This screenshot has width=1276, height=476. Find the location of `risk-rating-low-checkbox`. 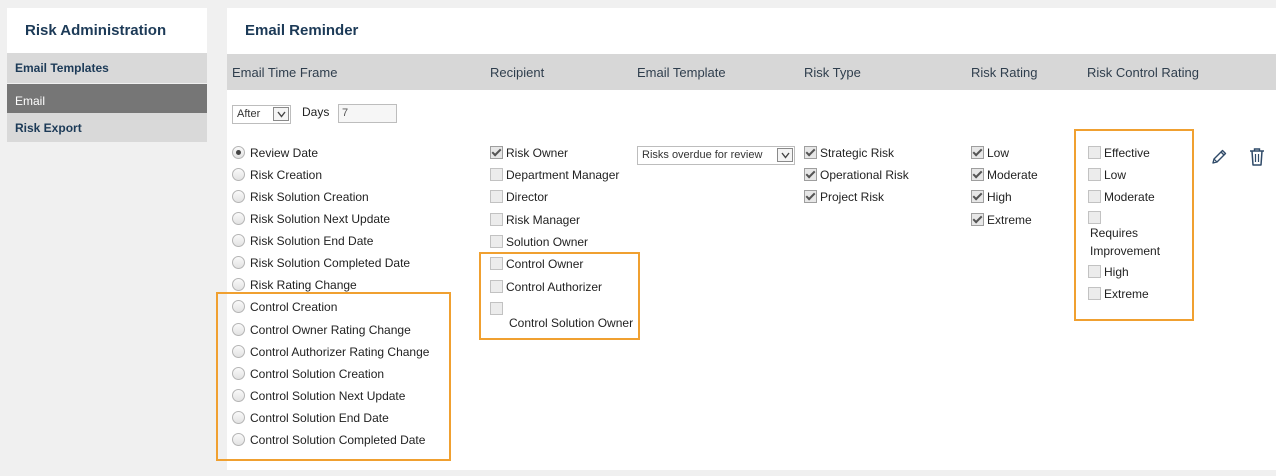

risk-rating-low-checkbox is located at coordinates (977, 152).